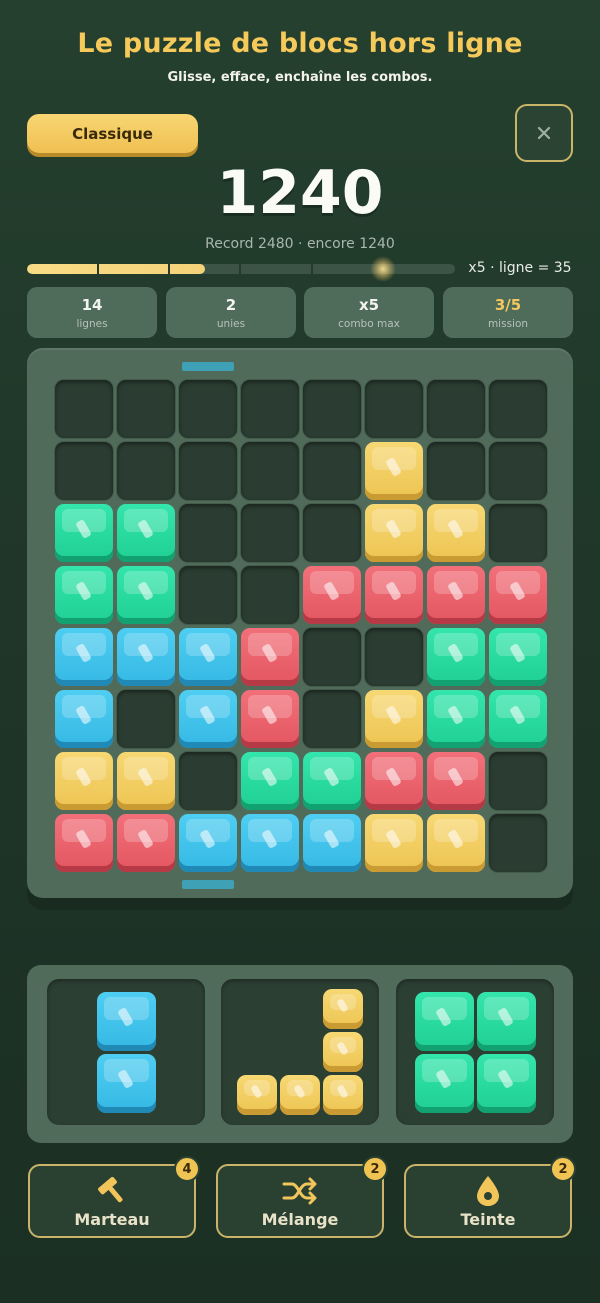 This screenshot has width=600, height=1303. What do you see at coordinates (490, 1197) in the screenshot?
I see `tint-button: Teinte 2` at bounding box center [490, 1197].